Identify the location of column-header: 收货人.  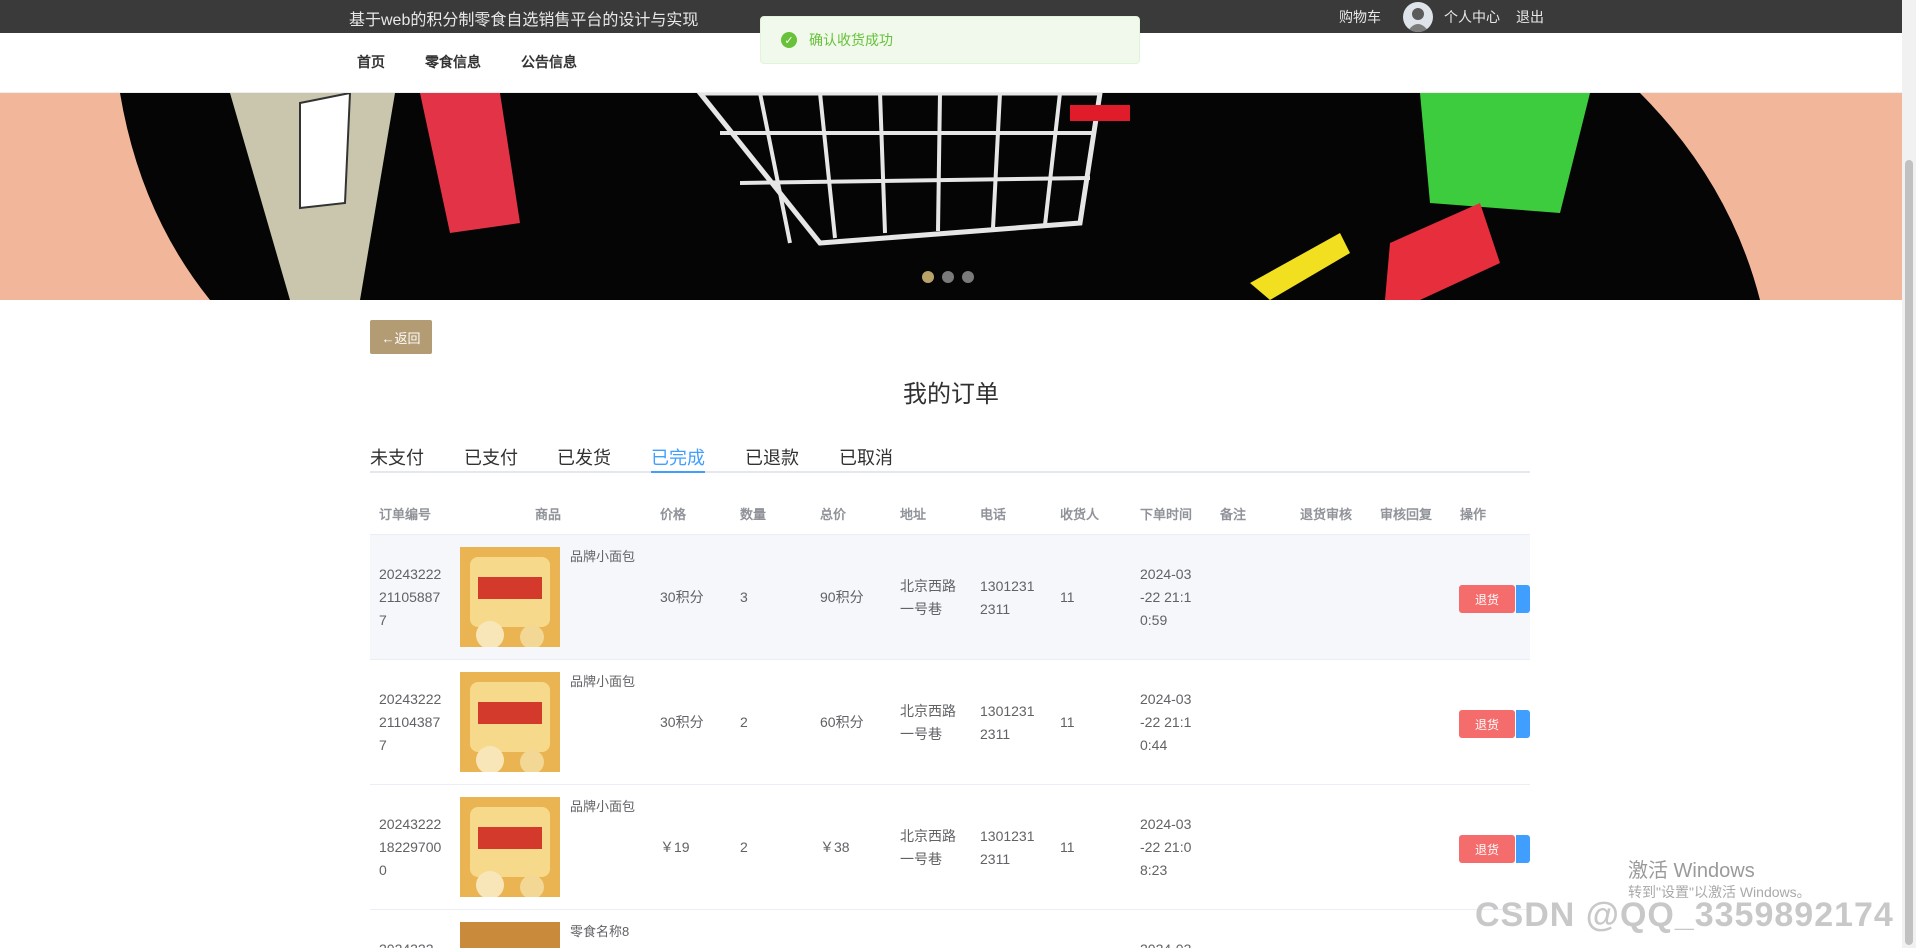
(1080, 514).